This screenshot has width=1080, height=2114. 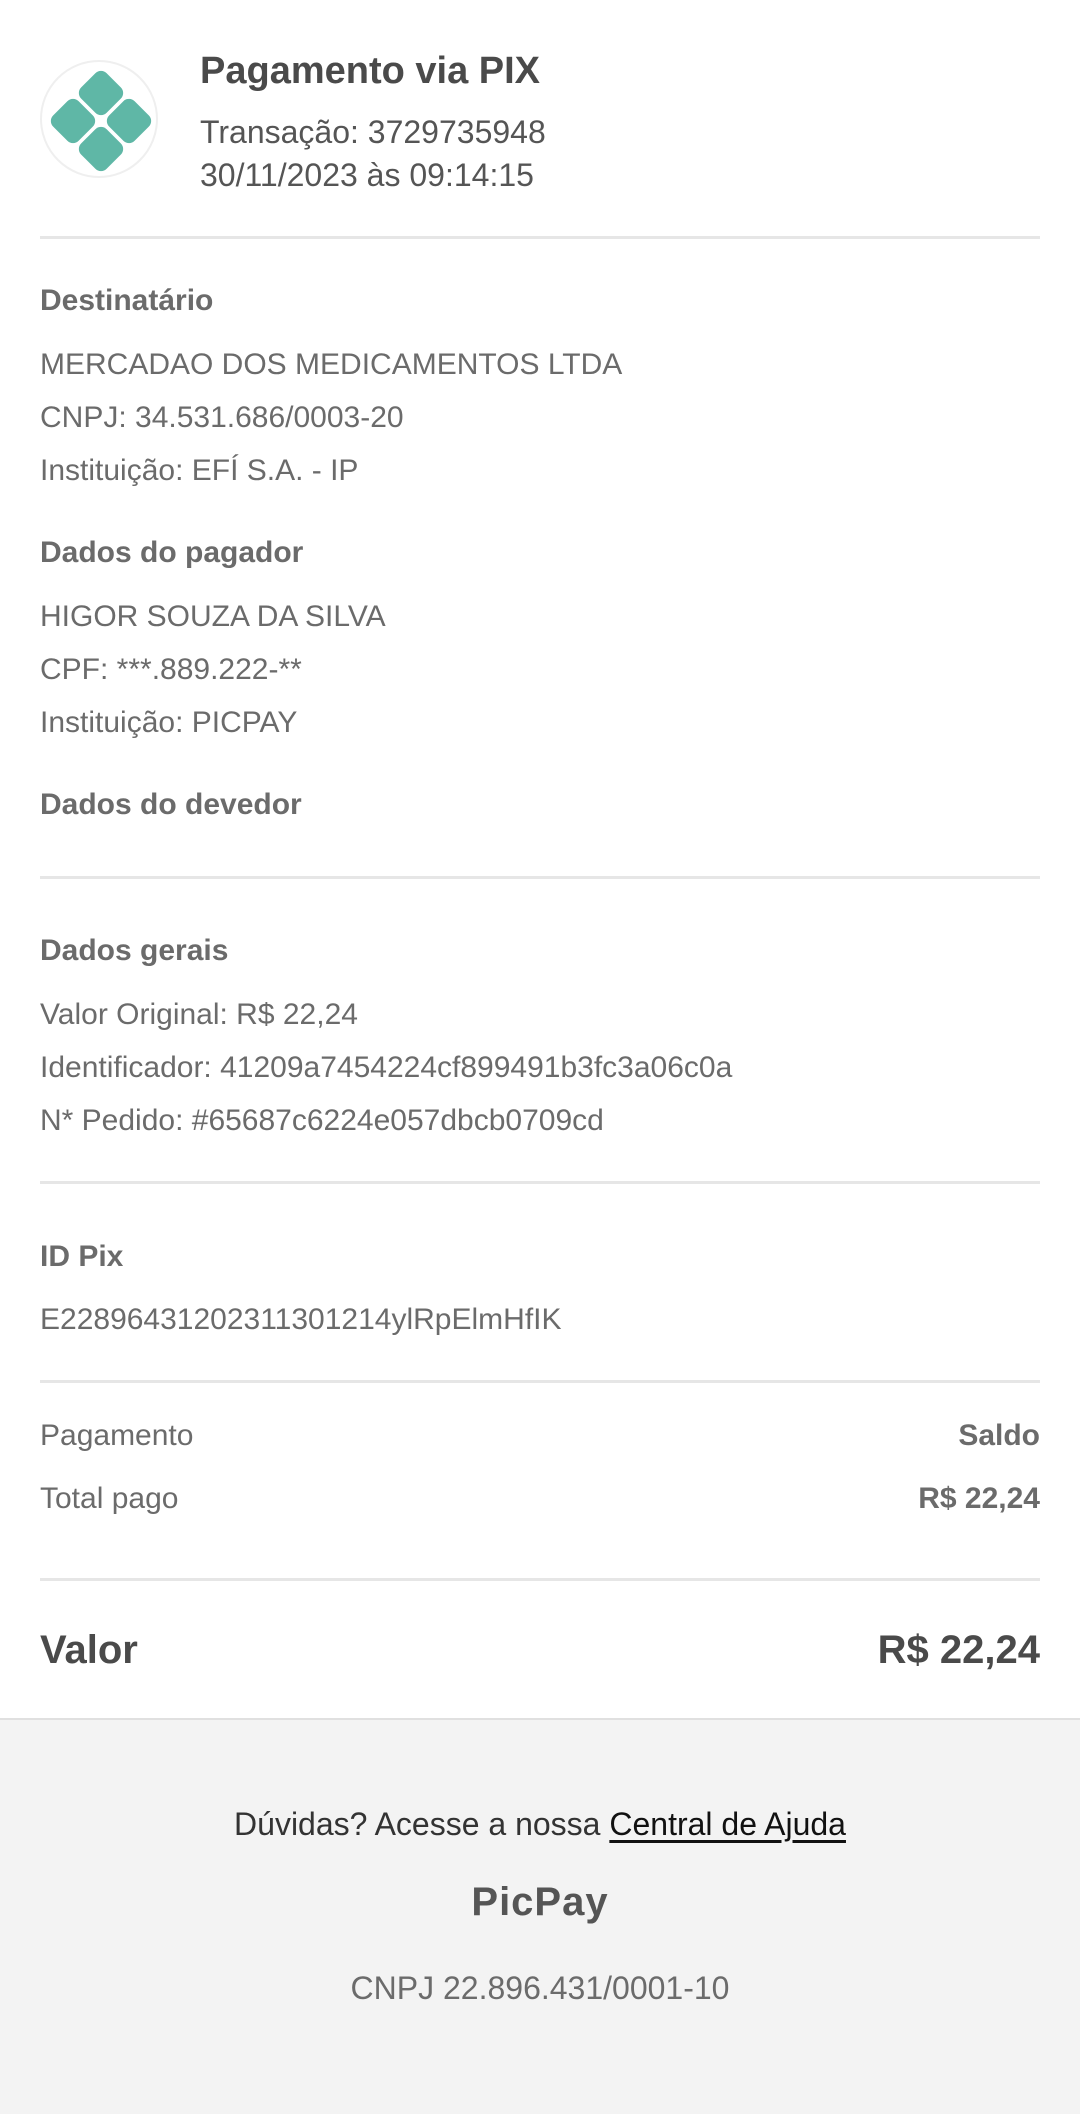 What do you see at coordinates (979, 1498) in the screenshot?
I see `total-paid-value: R$ 22,24` at bounding box center [979, 1498].